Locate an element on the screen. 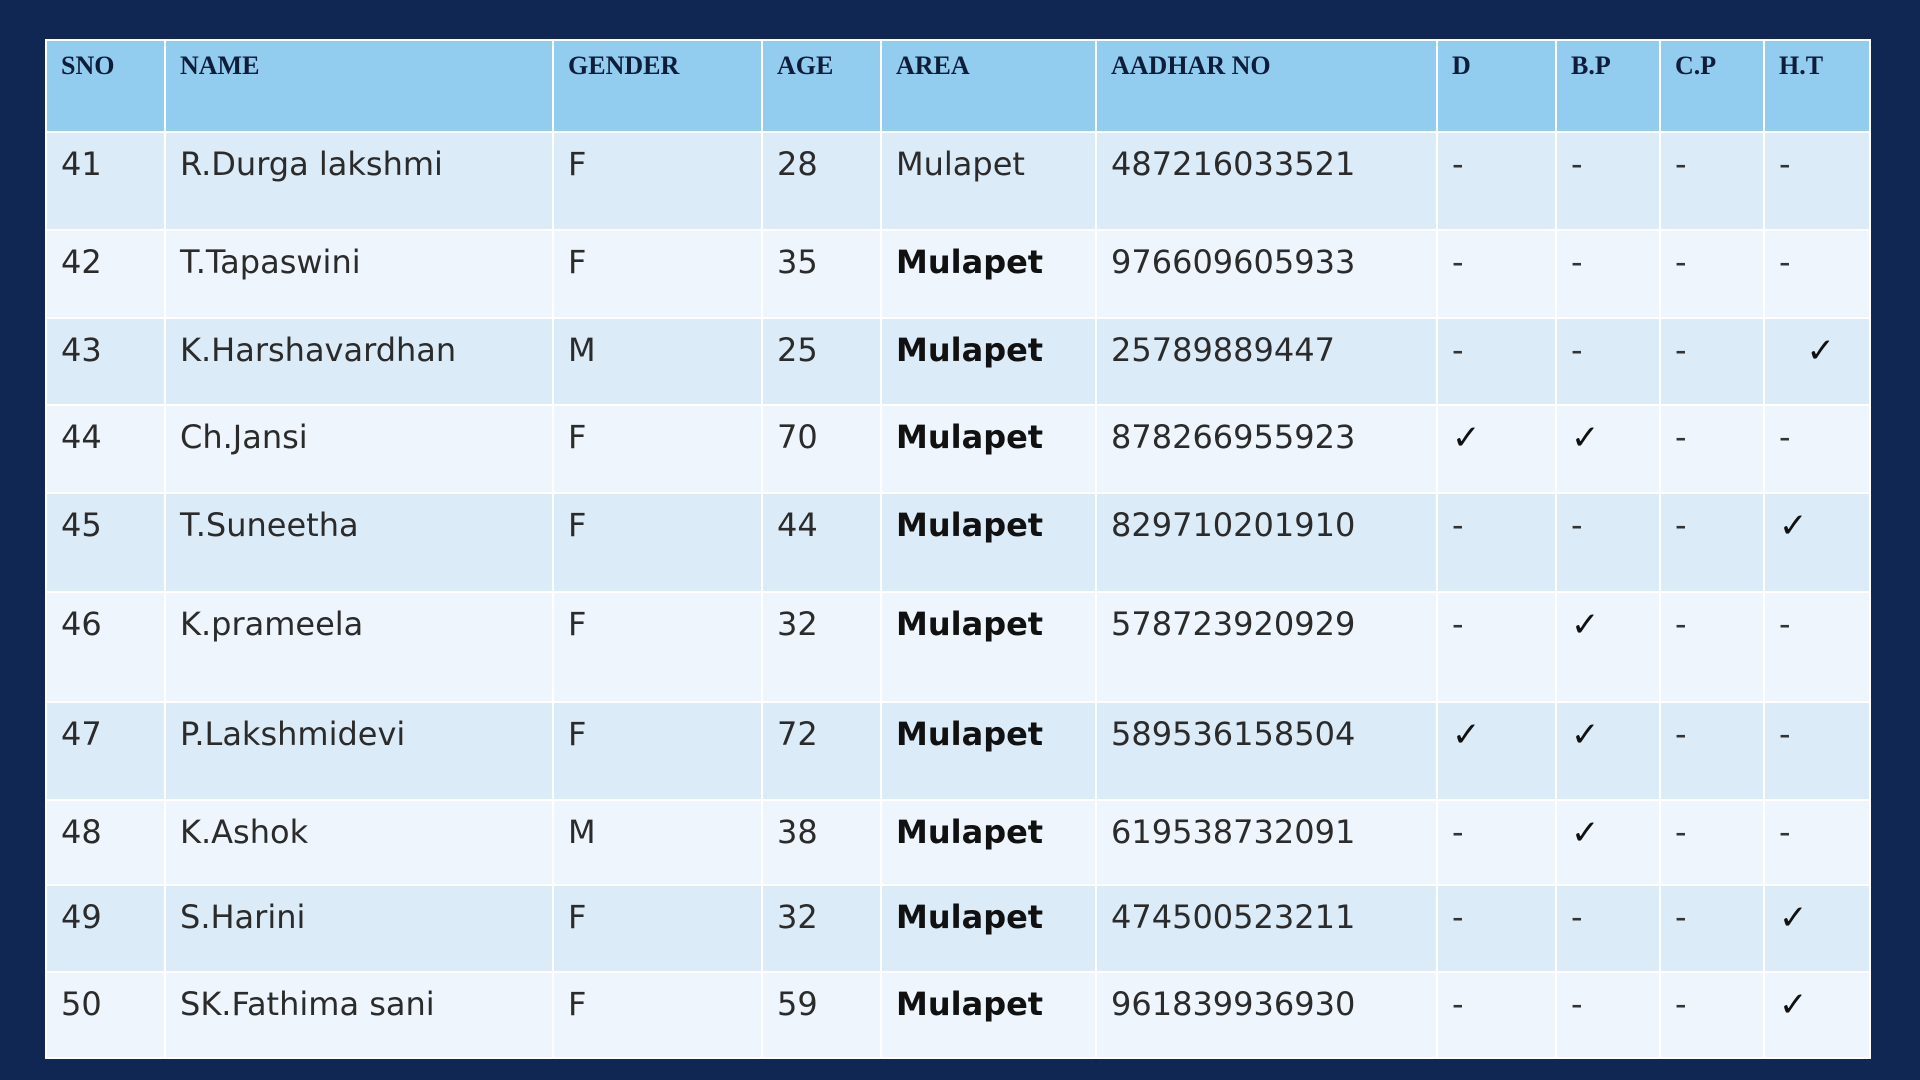 The height and width of the screenshot is (1080, 1920). cell-name: K.Ashok is located at coordinates (359, 842).